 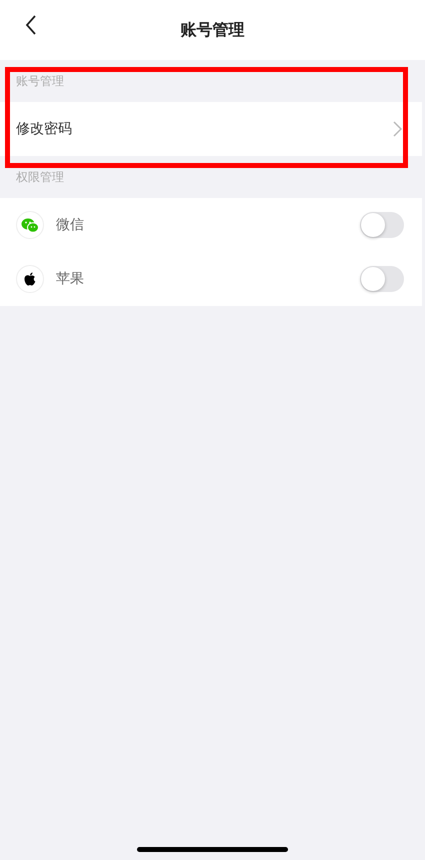 What do you see at coordinates (30, 225) in the screenshot?
I see `chat-bubbles-icon` at bounding box center [30, 225].